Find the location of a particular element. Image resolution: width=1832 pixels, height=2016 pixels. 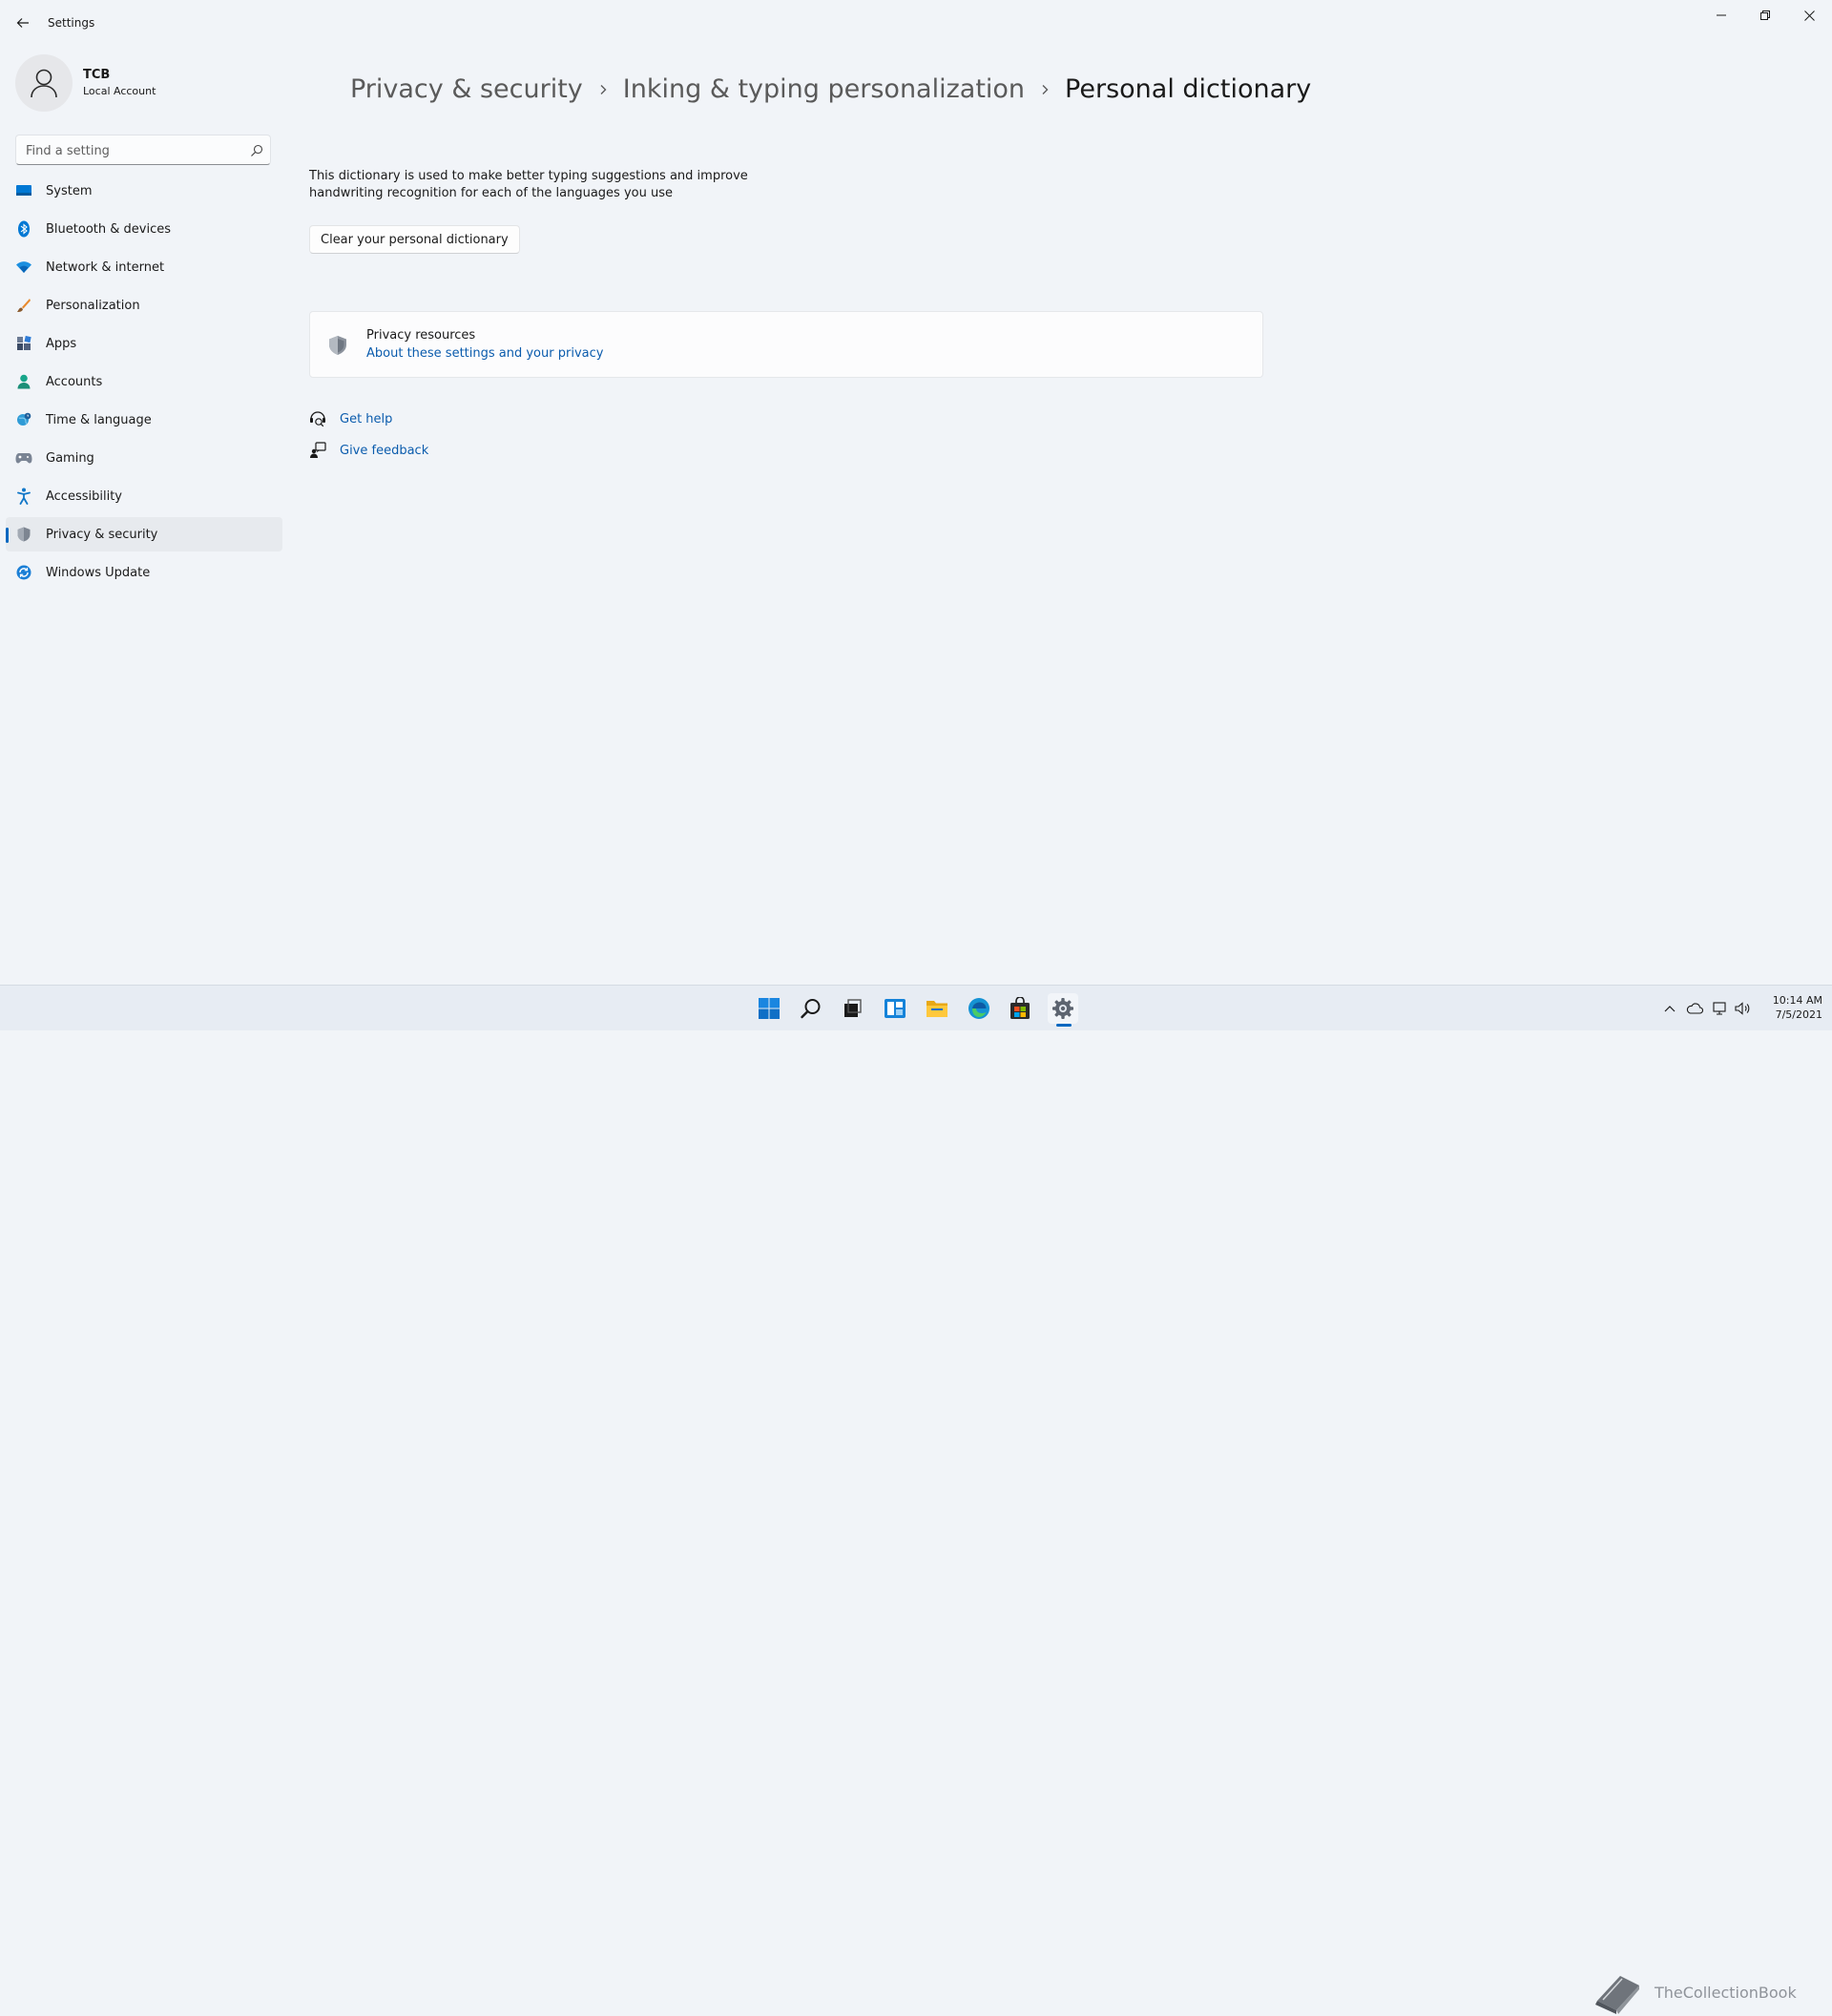

book-icon is located at coordinates (1617, 1995).